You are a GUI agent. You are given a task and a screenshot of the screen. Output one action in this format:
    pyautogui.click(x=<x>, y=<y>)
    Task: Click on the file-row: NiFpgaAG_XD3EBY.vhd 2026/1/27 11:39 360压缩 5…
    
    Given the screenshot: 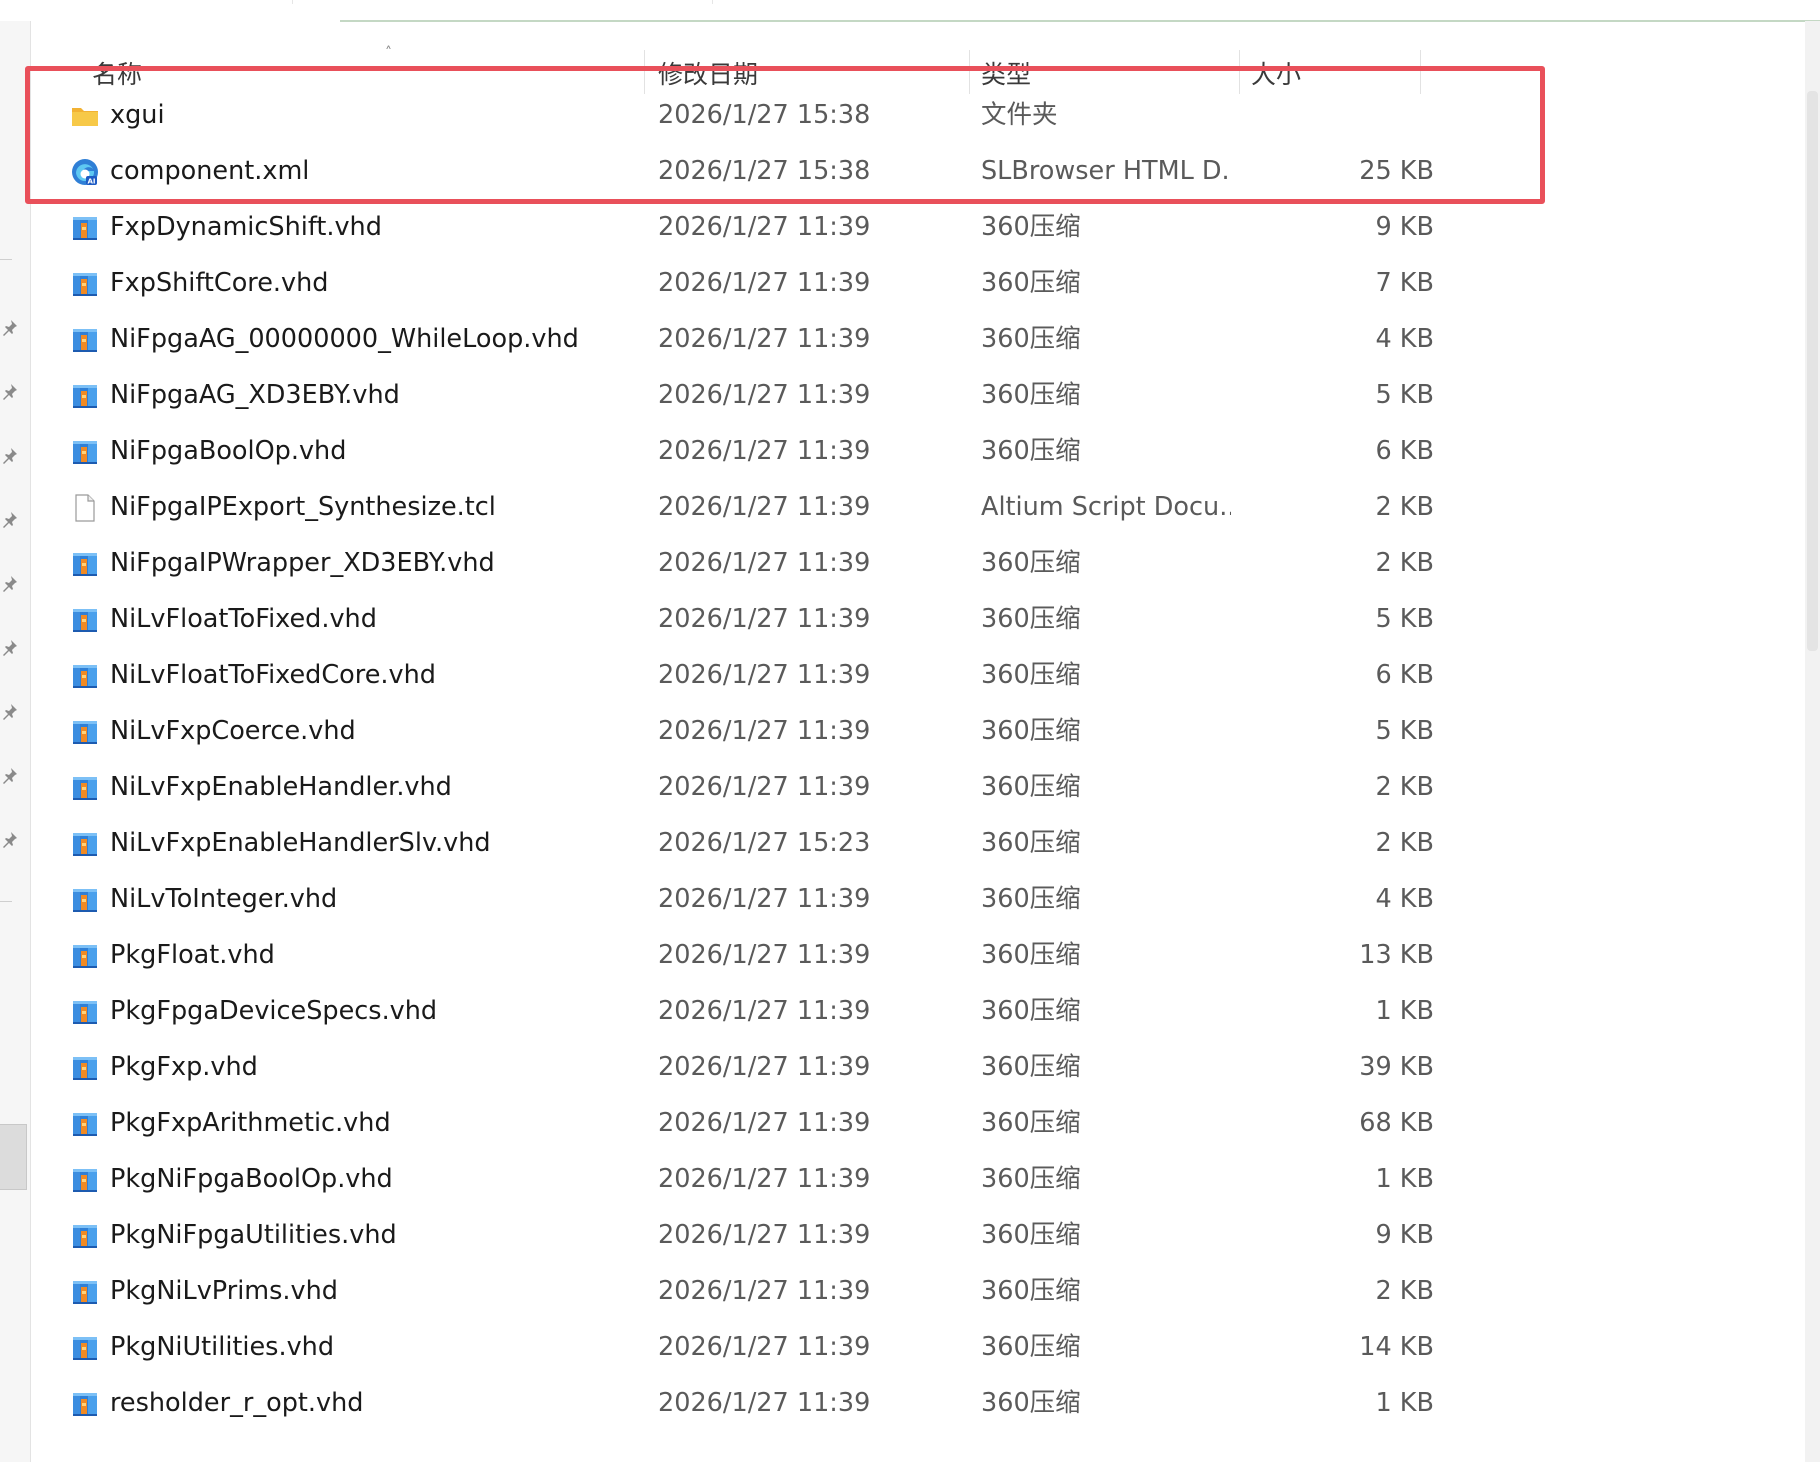 What is the action you would take?
    pyautogui.click(x=917, y=396)
    